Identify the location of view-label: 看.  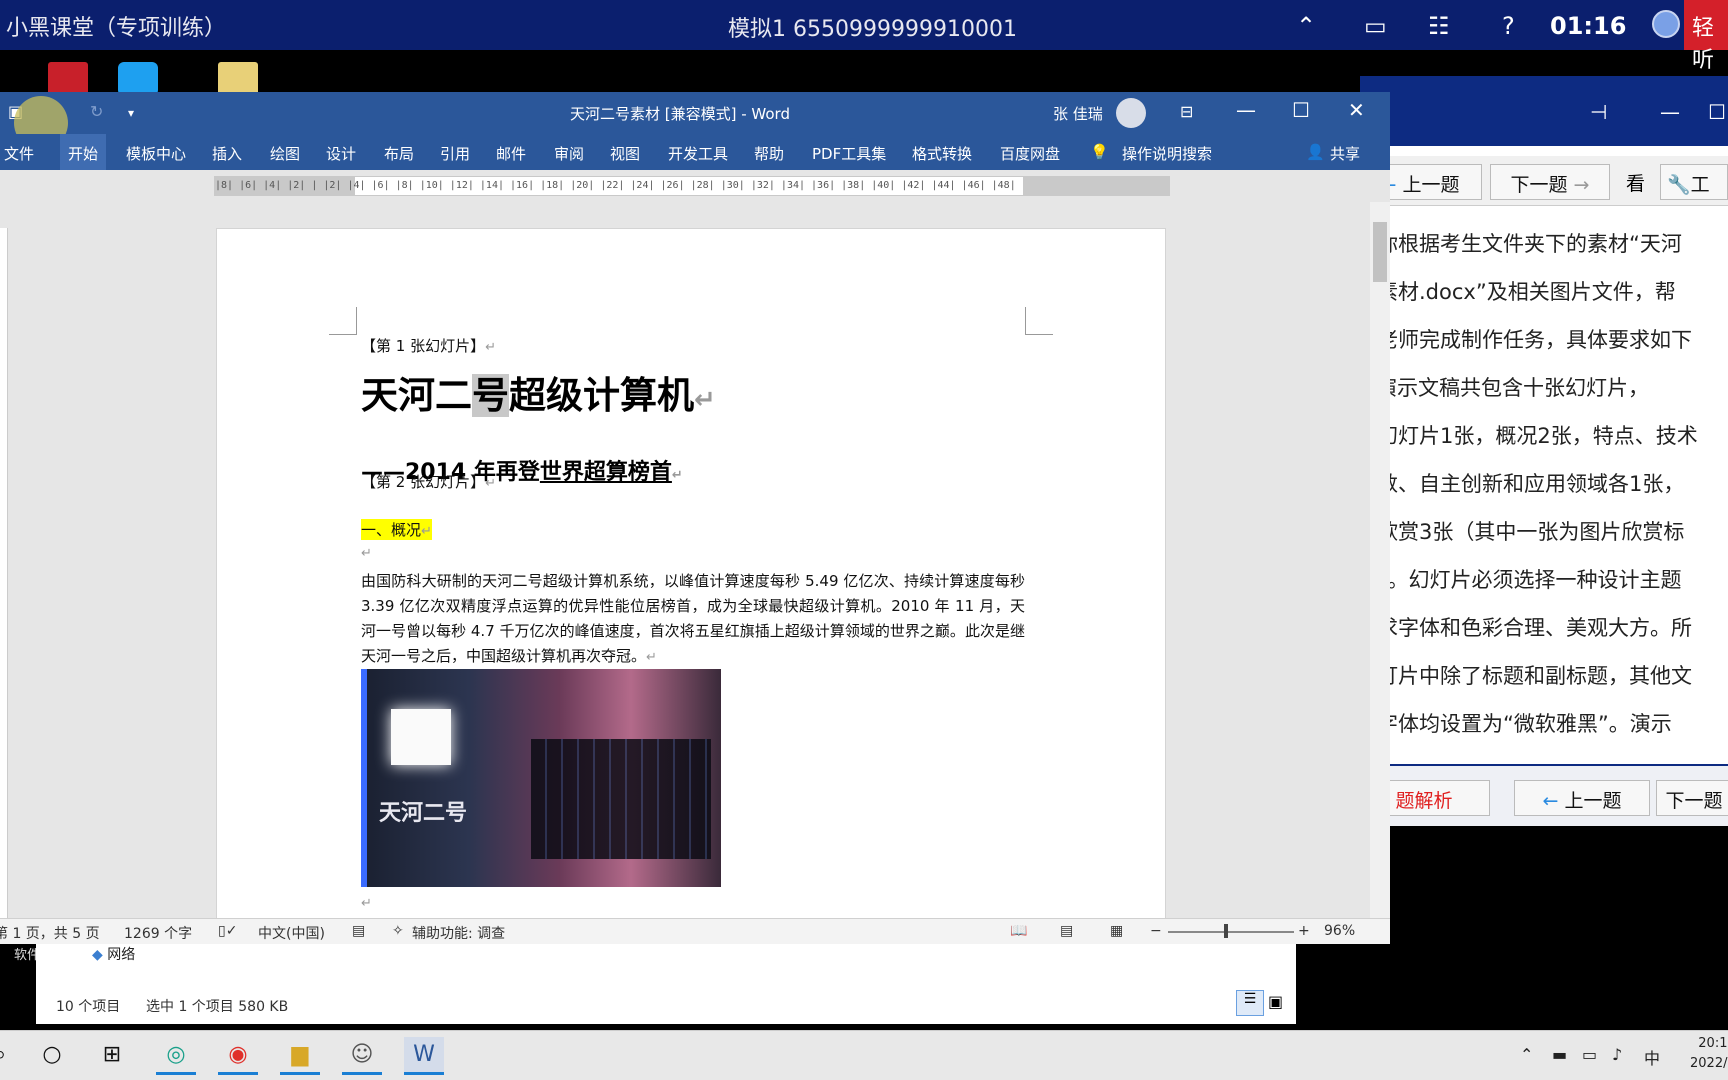
(1635, 182).